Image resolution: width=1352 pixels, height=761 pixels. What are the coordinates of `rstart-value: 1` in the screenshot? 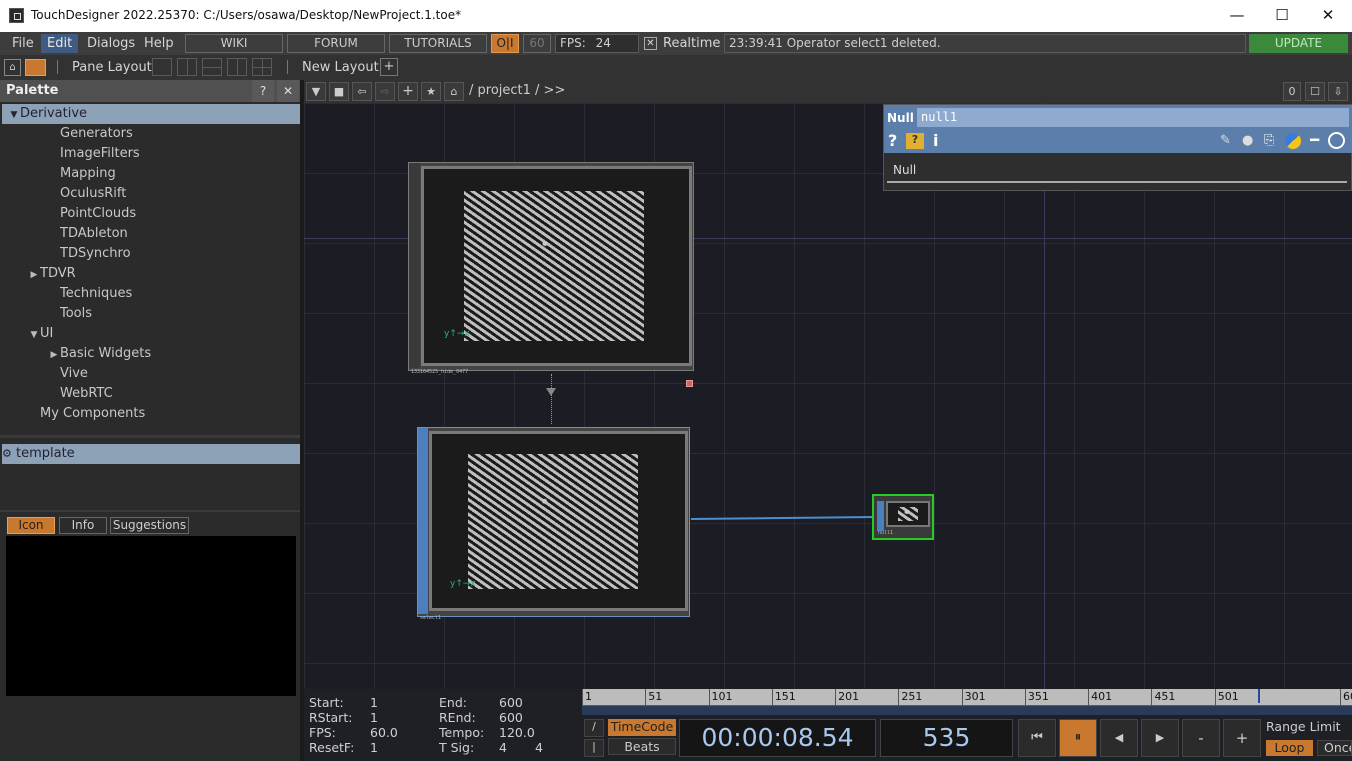 It's located at (374, 717).